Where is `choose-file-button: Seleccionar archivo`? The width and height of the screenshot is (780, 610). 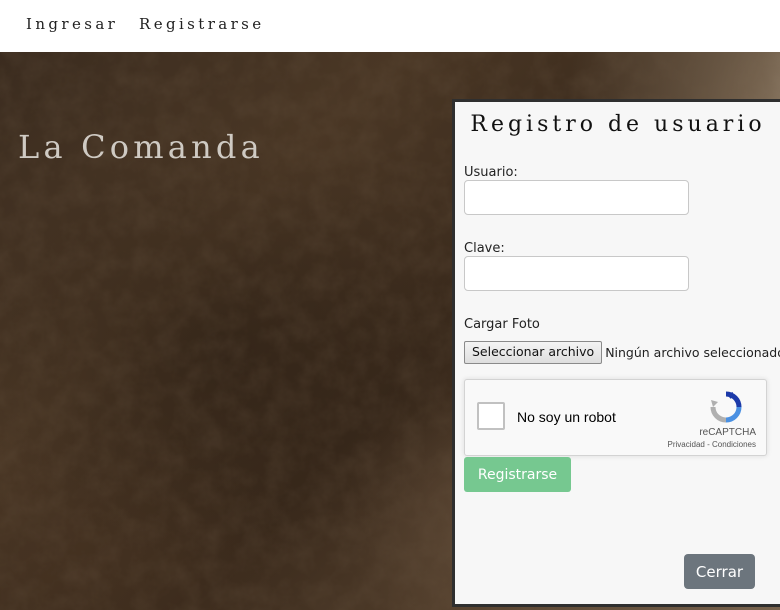 choose-file-button: Seleccionar archivo is located at coordinates (533, 352).